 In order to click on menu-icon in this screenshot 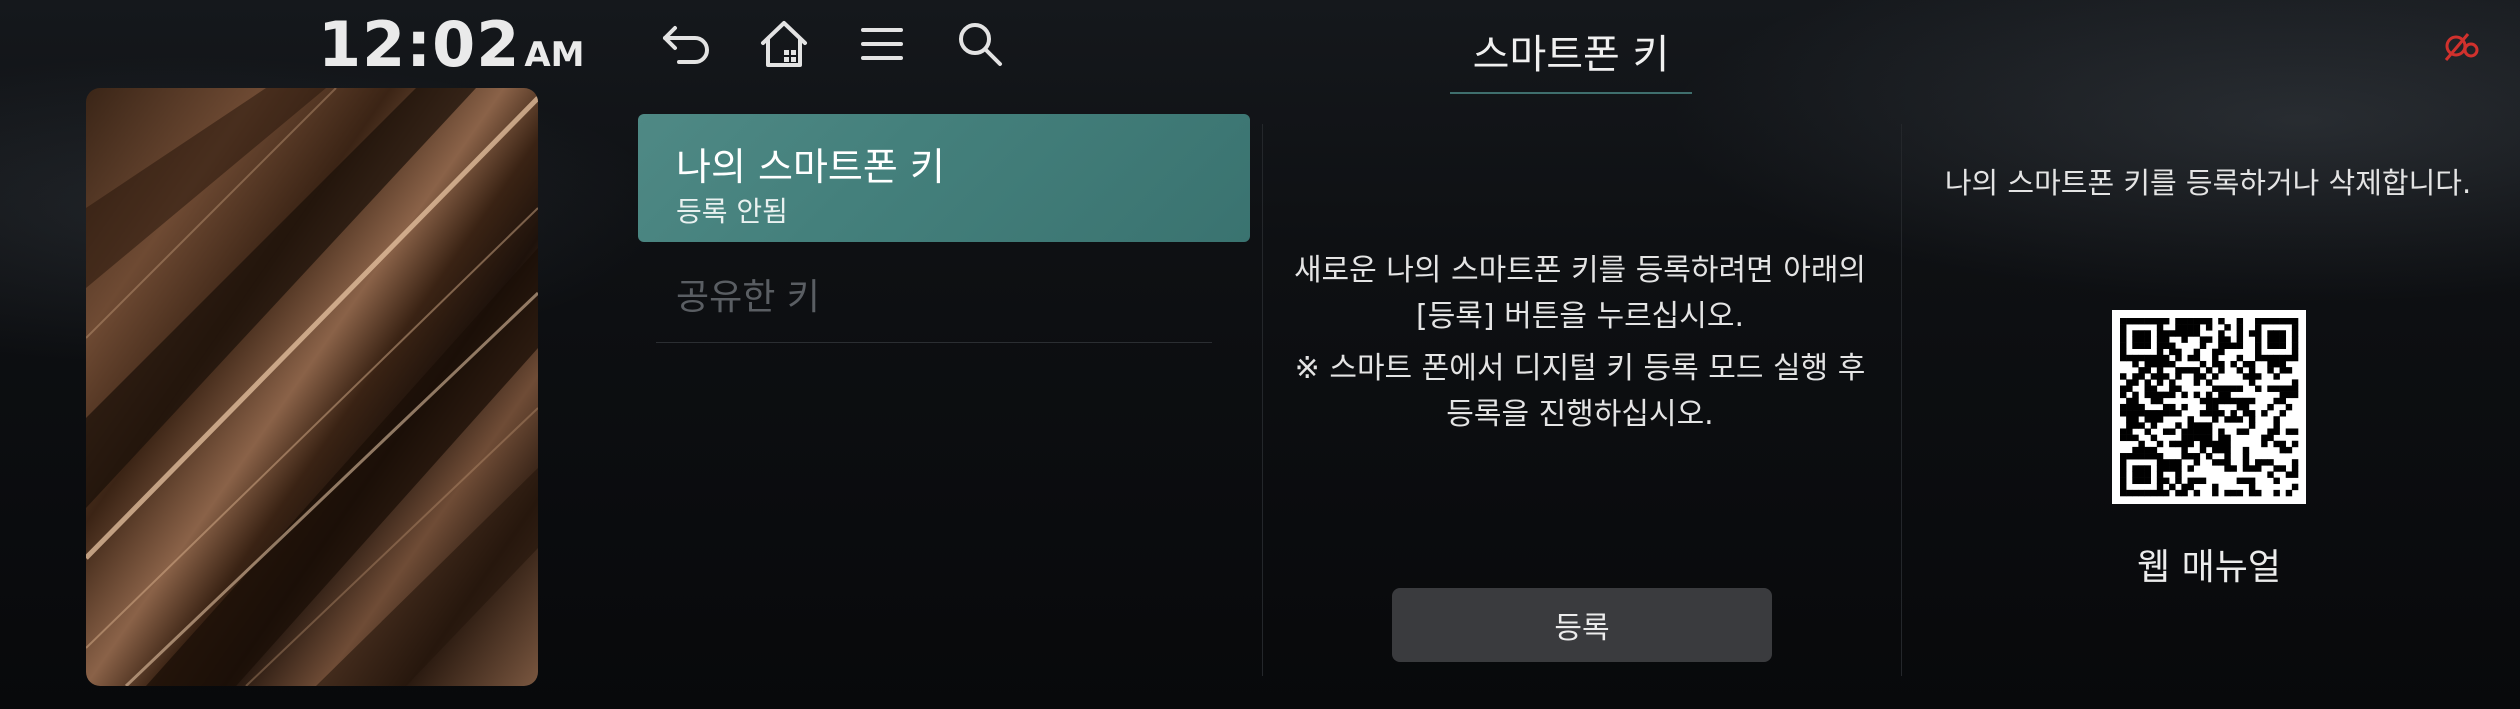, I will do `click(882, 44)`.